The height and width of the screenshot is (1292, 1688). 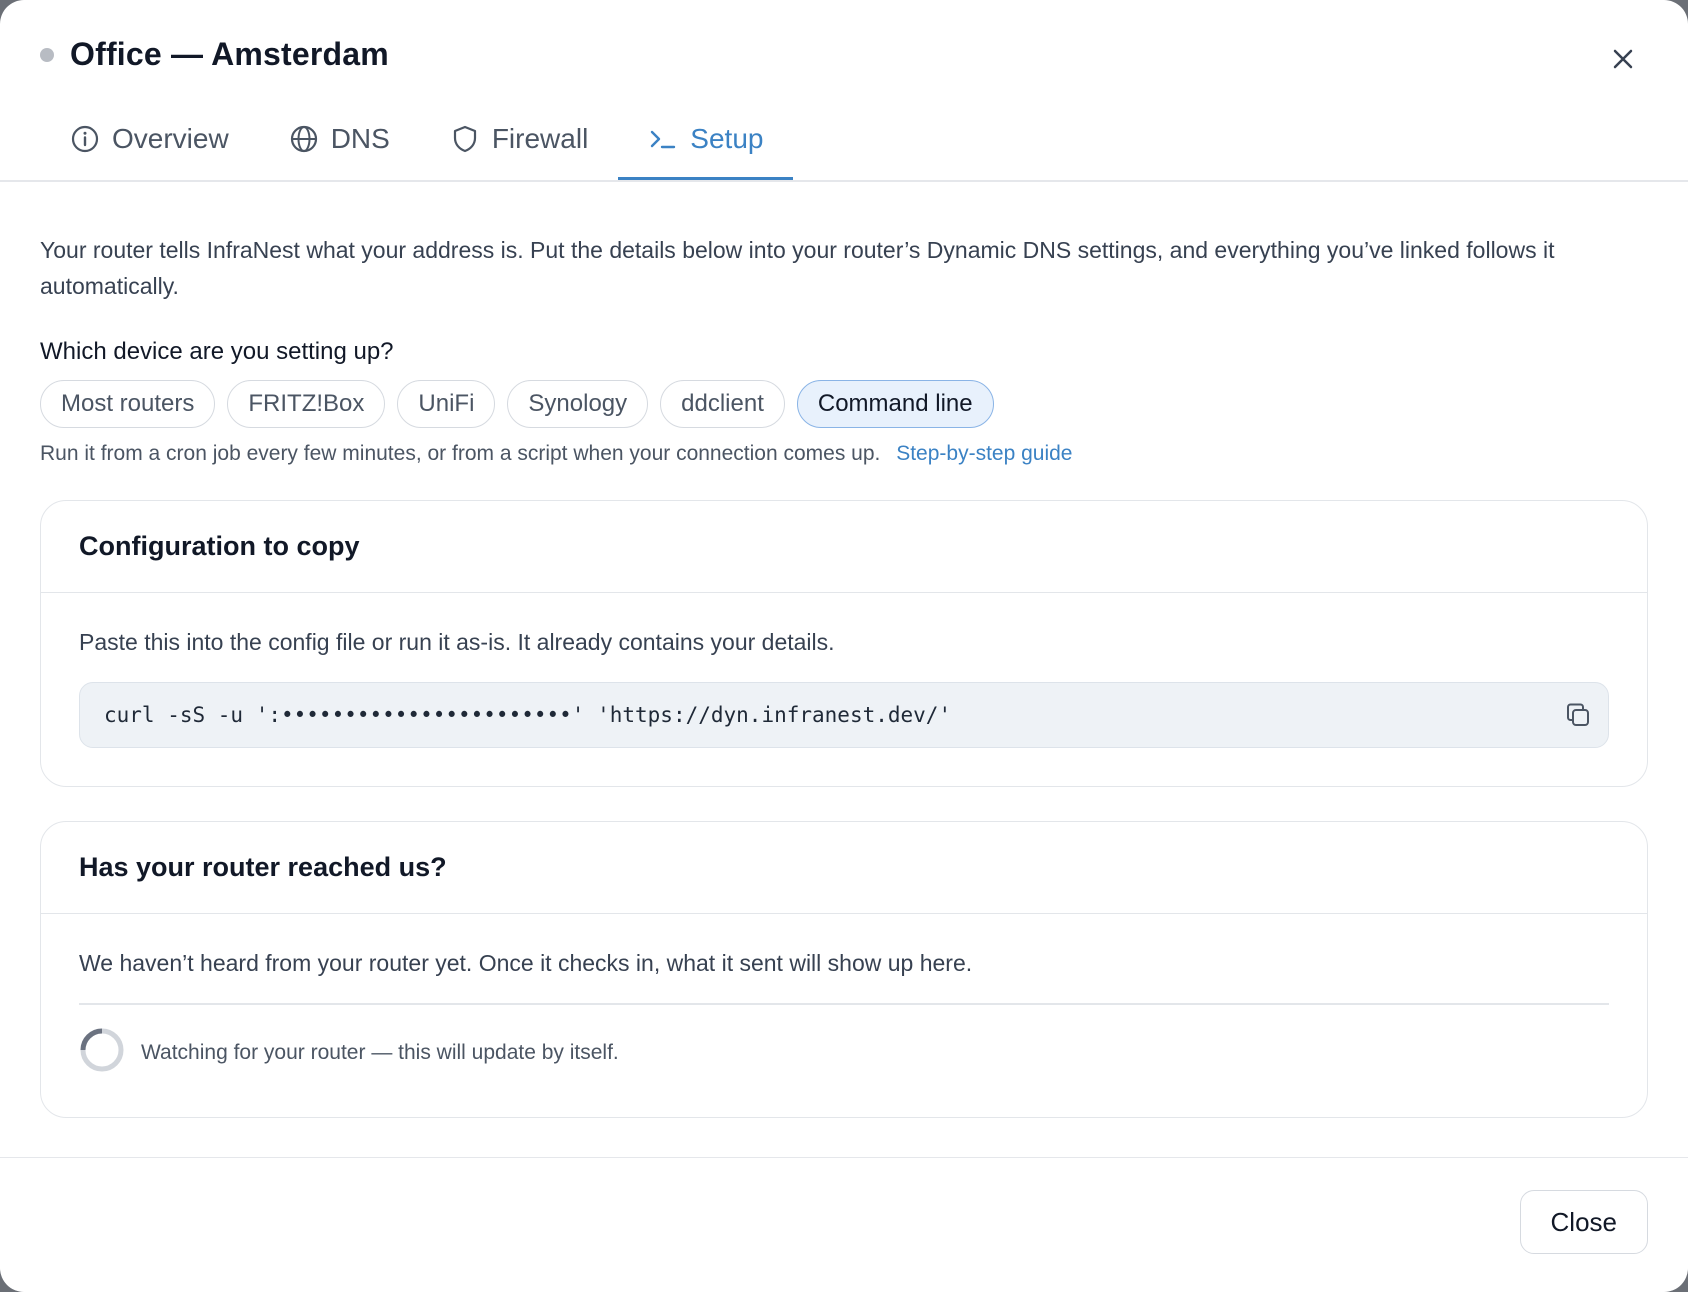 I want to click on device-chip-most-routers: Most routers, so click(x=128, y=404).